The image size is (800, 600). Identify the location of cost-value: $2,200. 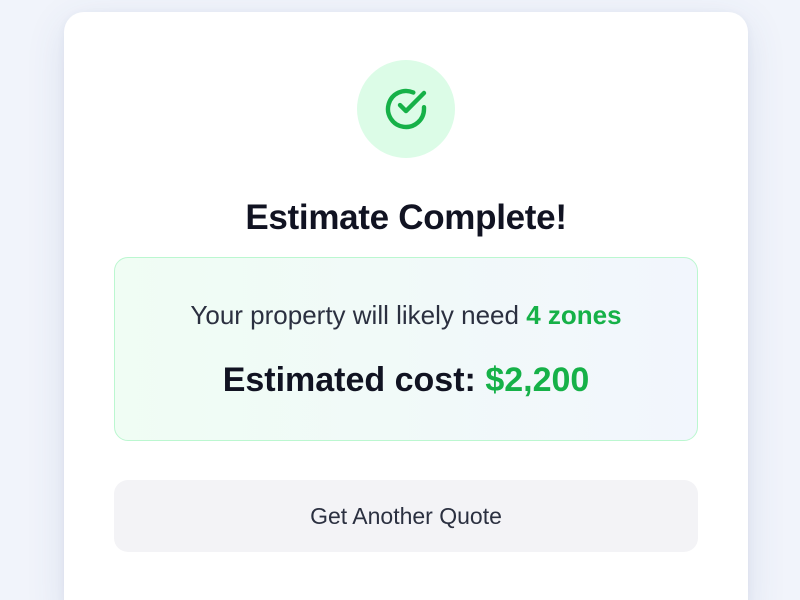
(537, 380).